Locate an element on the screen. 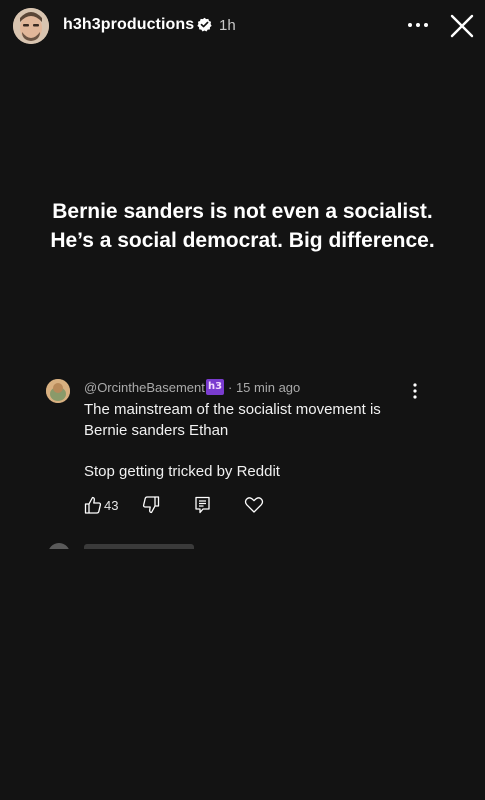  like-button: 43 is located at coordinates (104, 506).